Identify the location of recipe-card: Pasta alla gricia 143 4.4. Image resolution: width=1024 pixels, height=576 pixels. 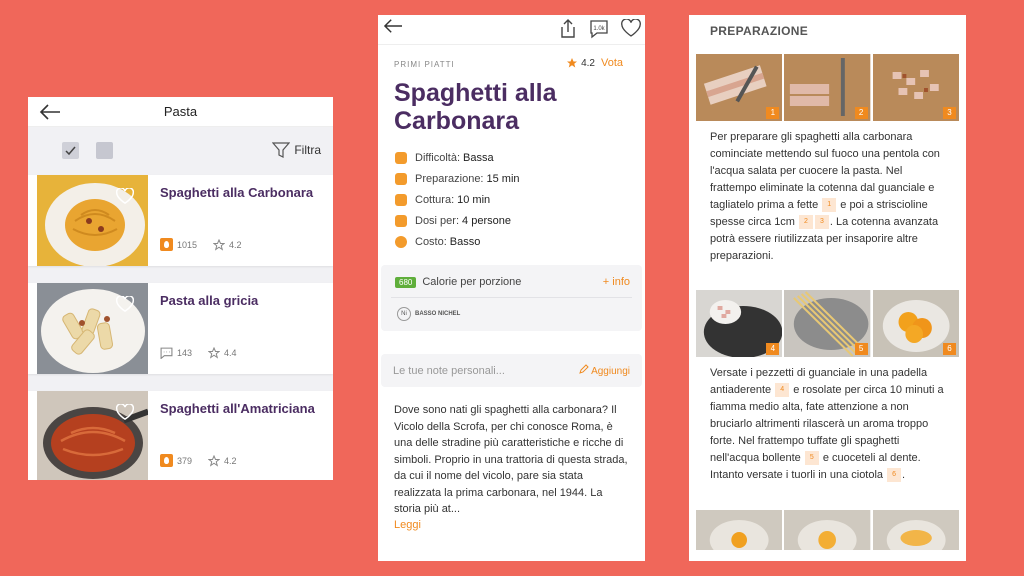
(180, 328).